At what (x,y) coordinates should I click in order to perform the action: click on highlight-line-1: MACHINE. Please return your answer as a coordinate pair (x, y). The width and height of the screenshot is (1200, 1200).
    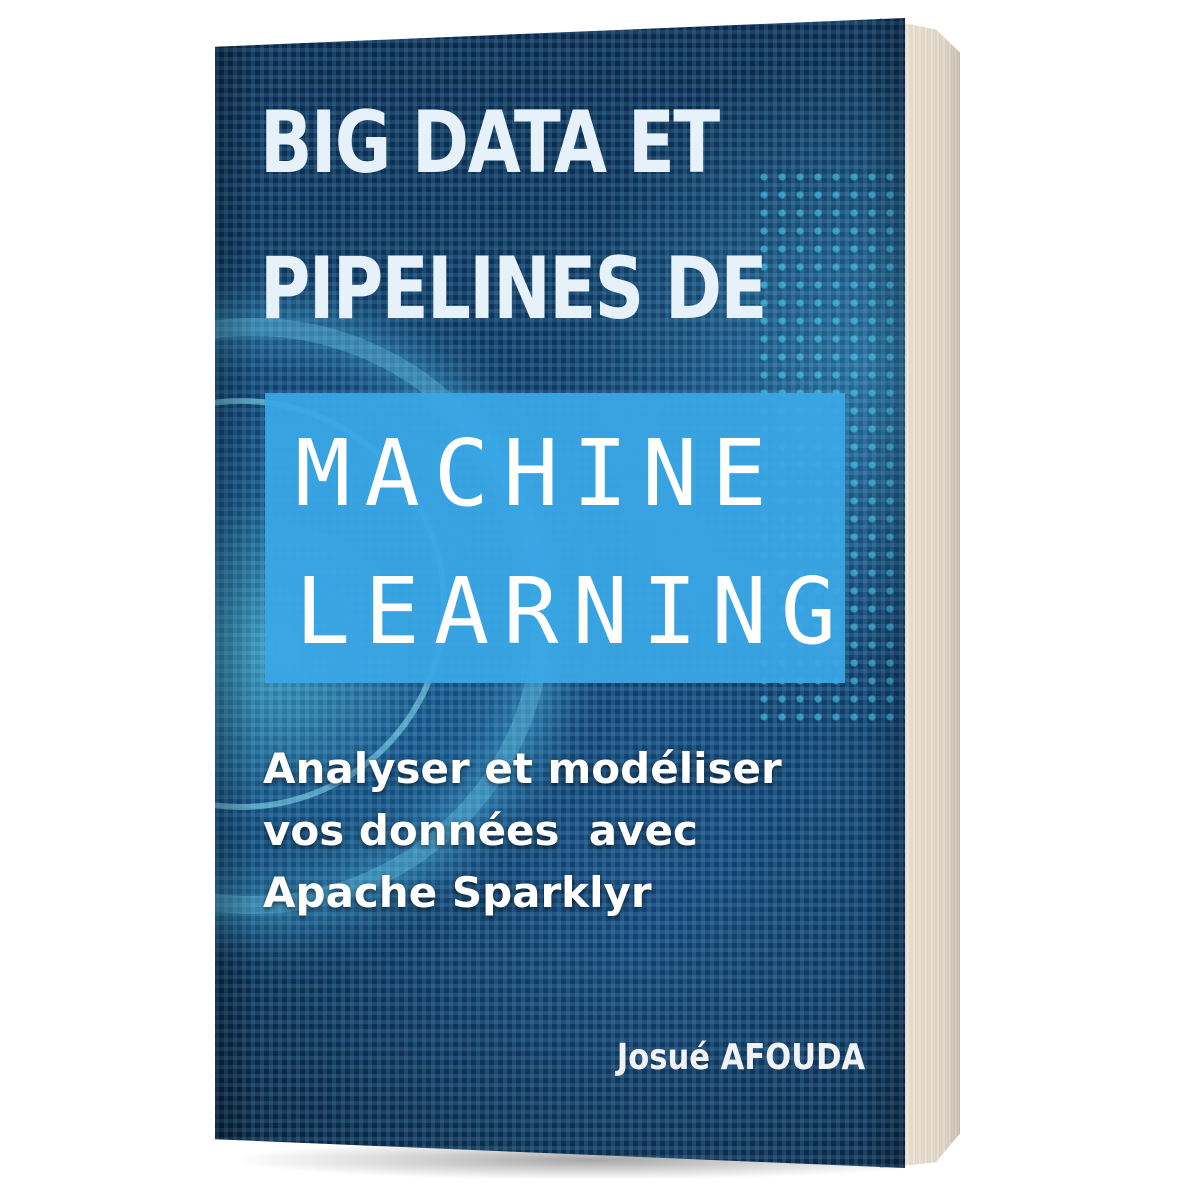
    Looking at the image, I should click on (538, 473).